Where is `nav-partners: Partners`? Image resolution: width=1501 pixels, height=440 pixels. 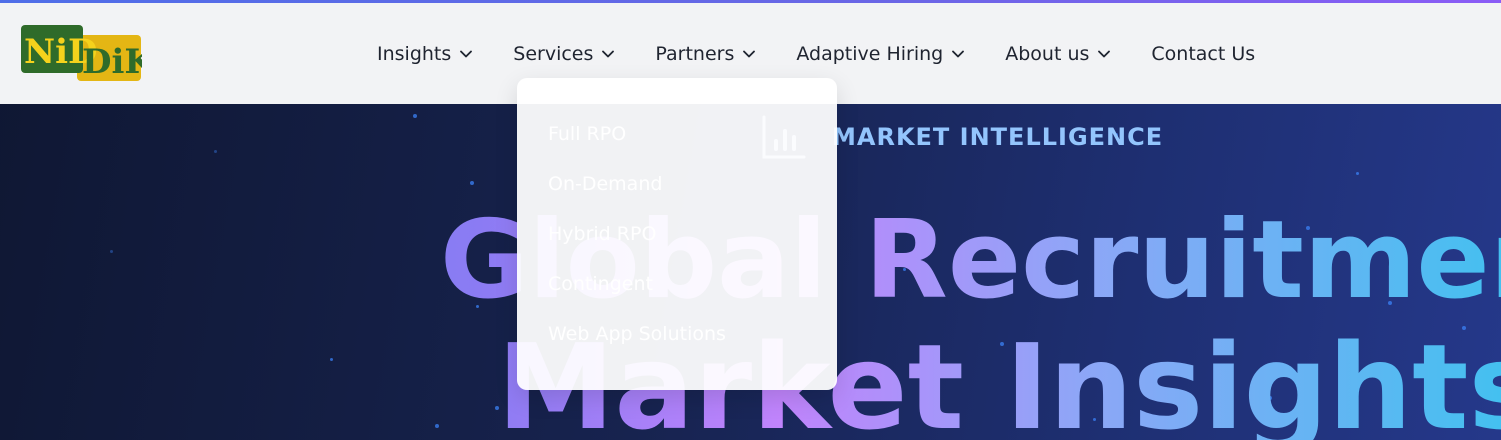
nav-partners: Partners is located at coordinates (705, 53).